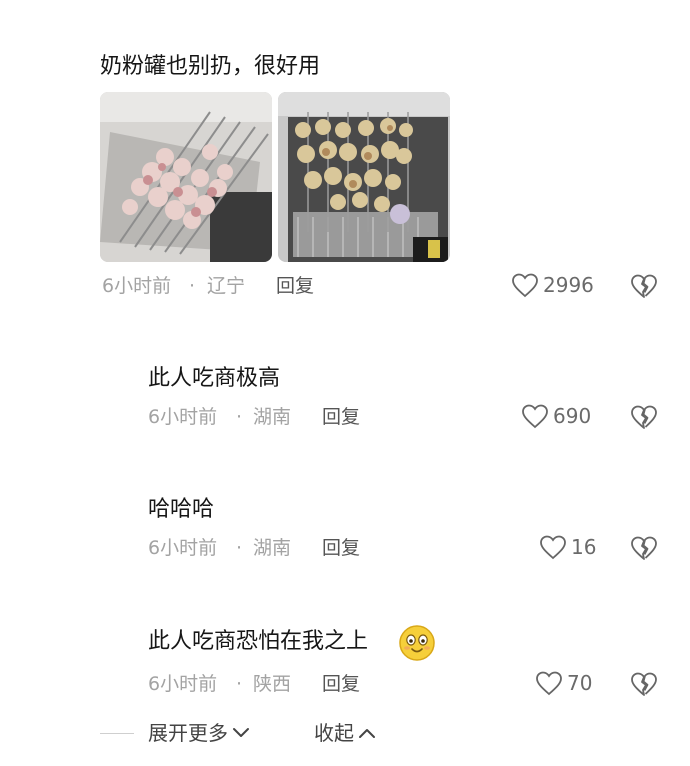 The image size is (690, 766). What do you see at coordinates (258, 641) in the screenshot?
I see `comment-text: 此人吃商恐怕在我之上` at bounding box center [258, 641].